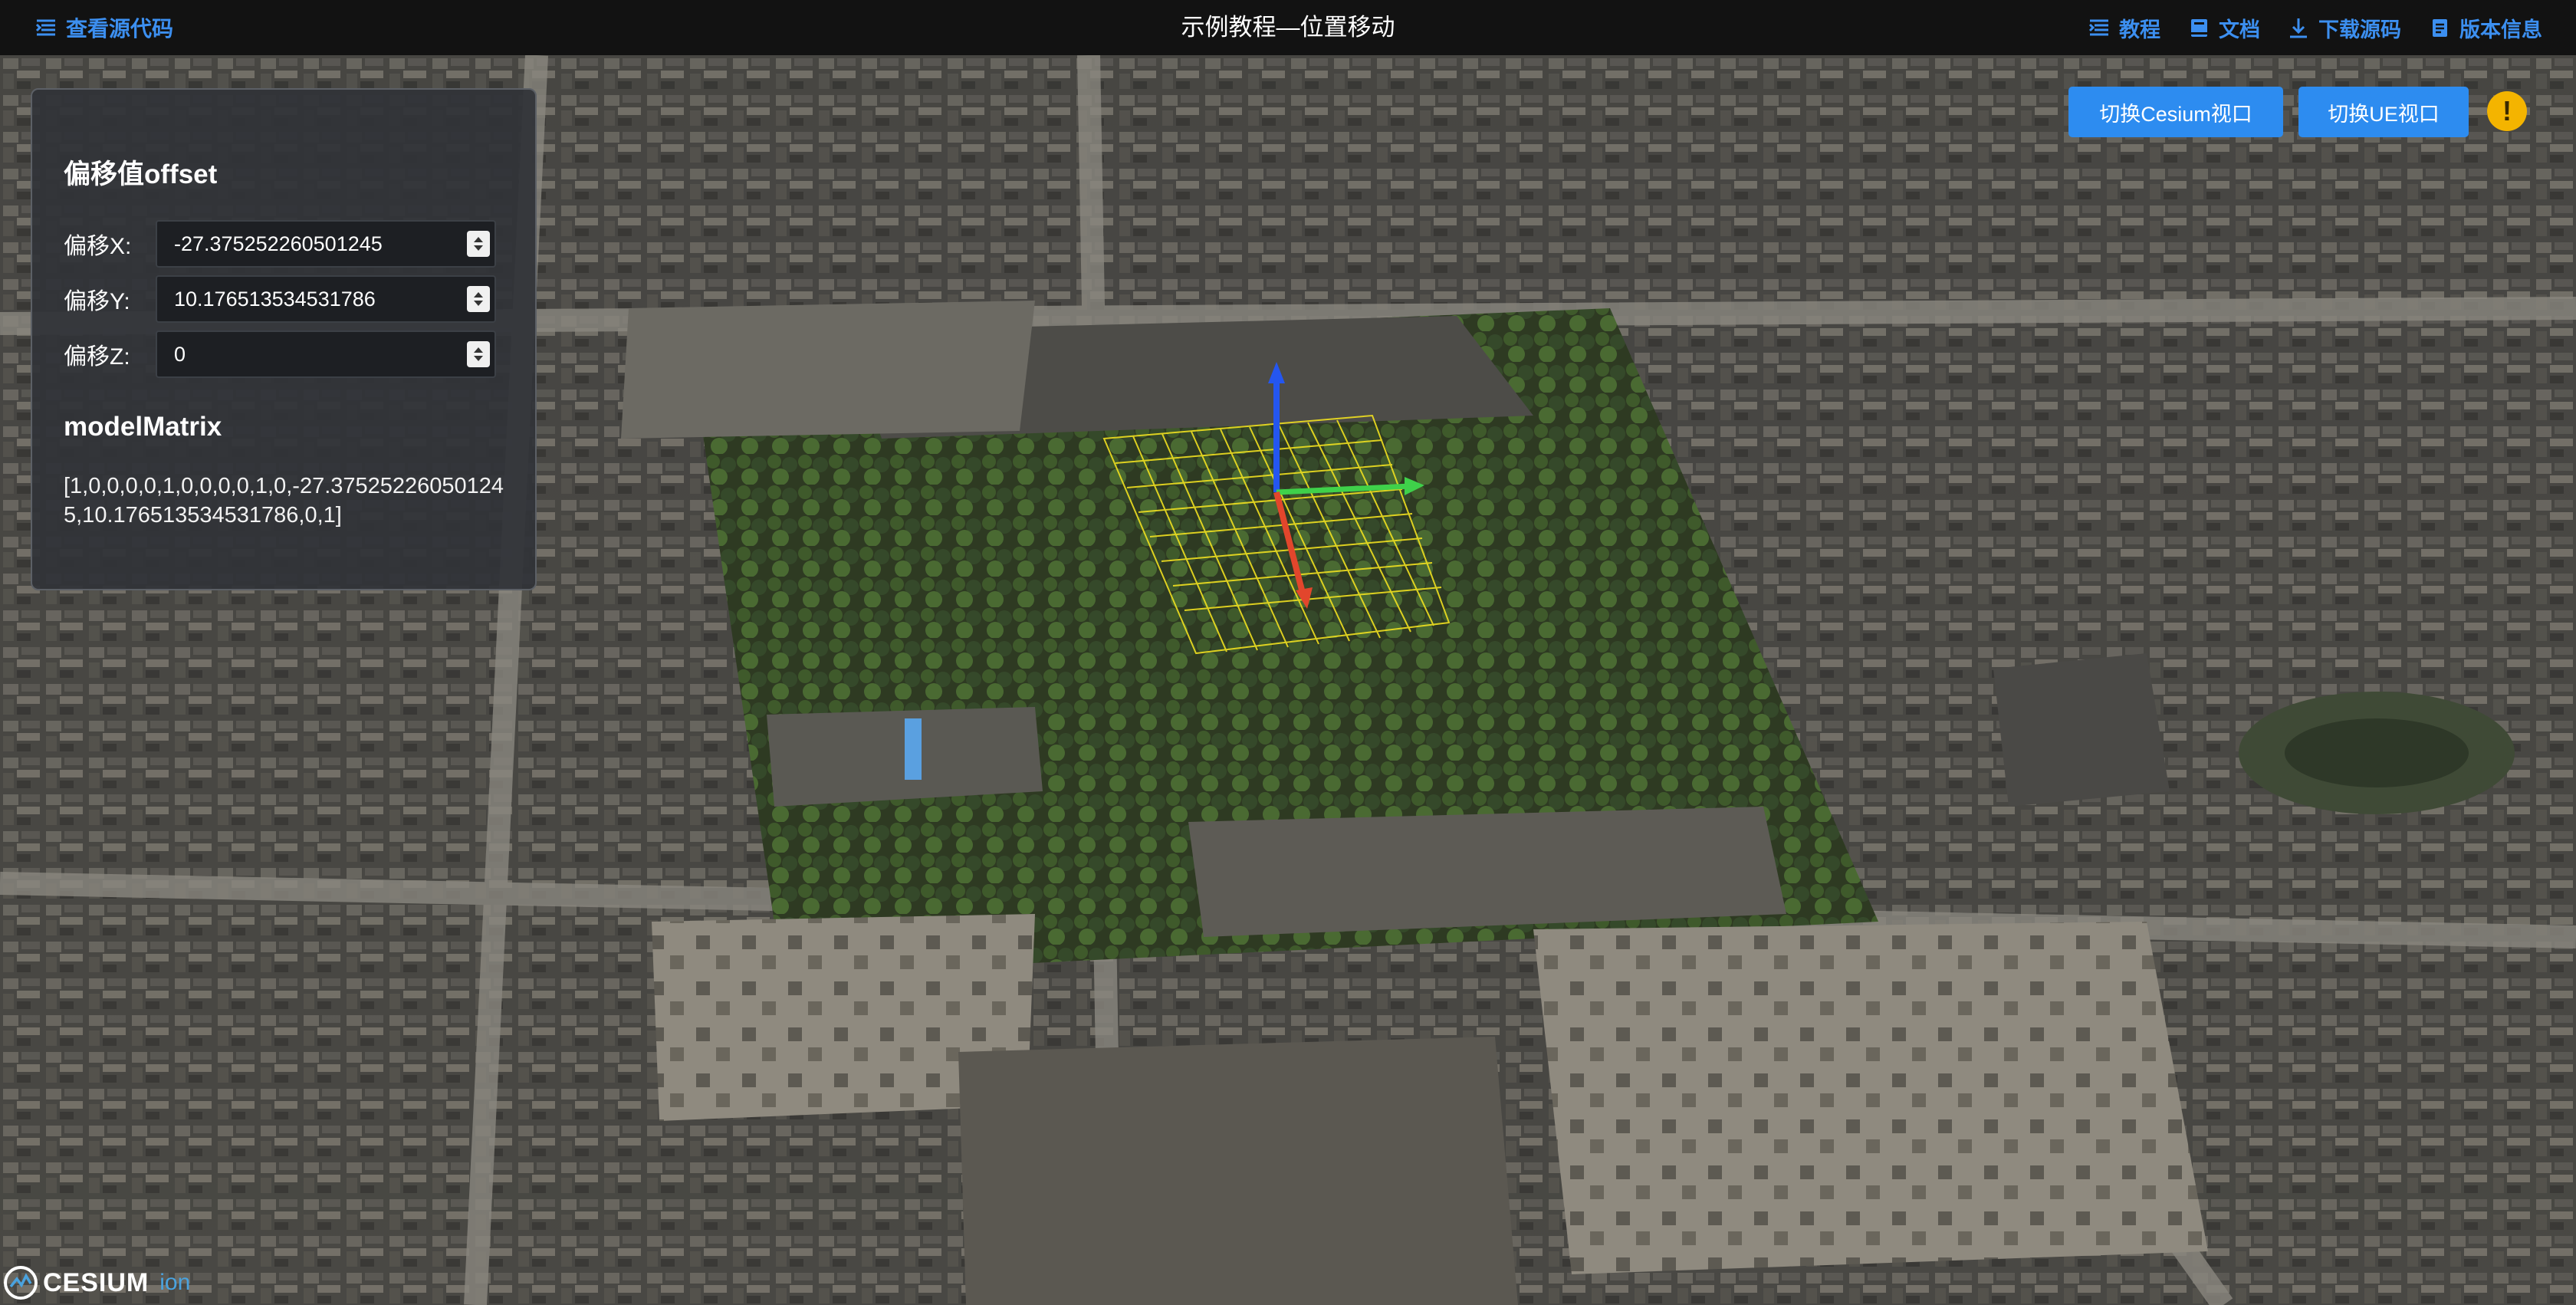  I want to click on offset-x-label: 偏移X:, so click(98, 246).